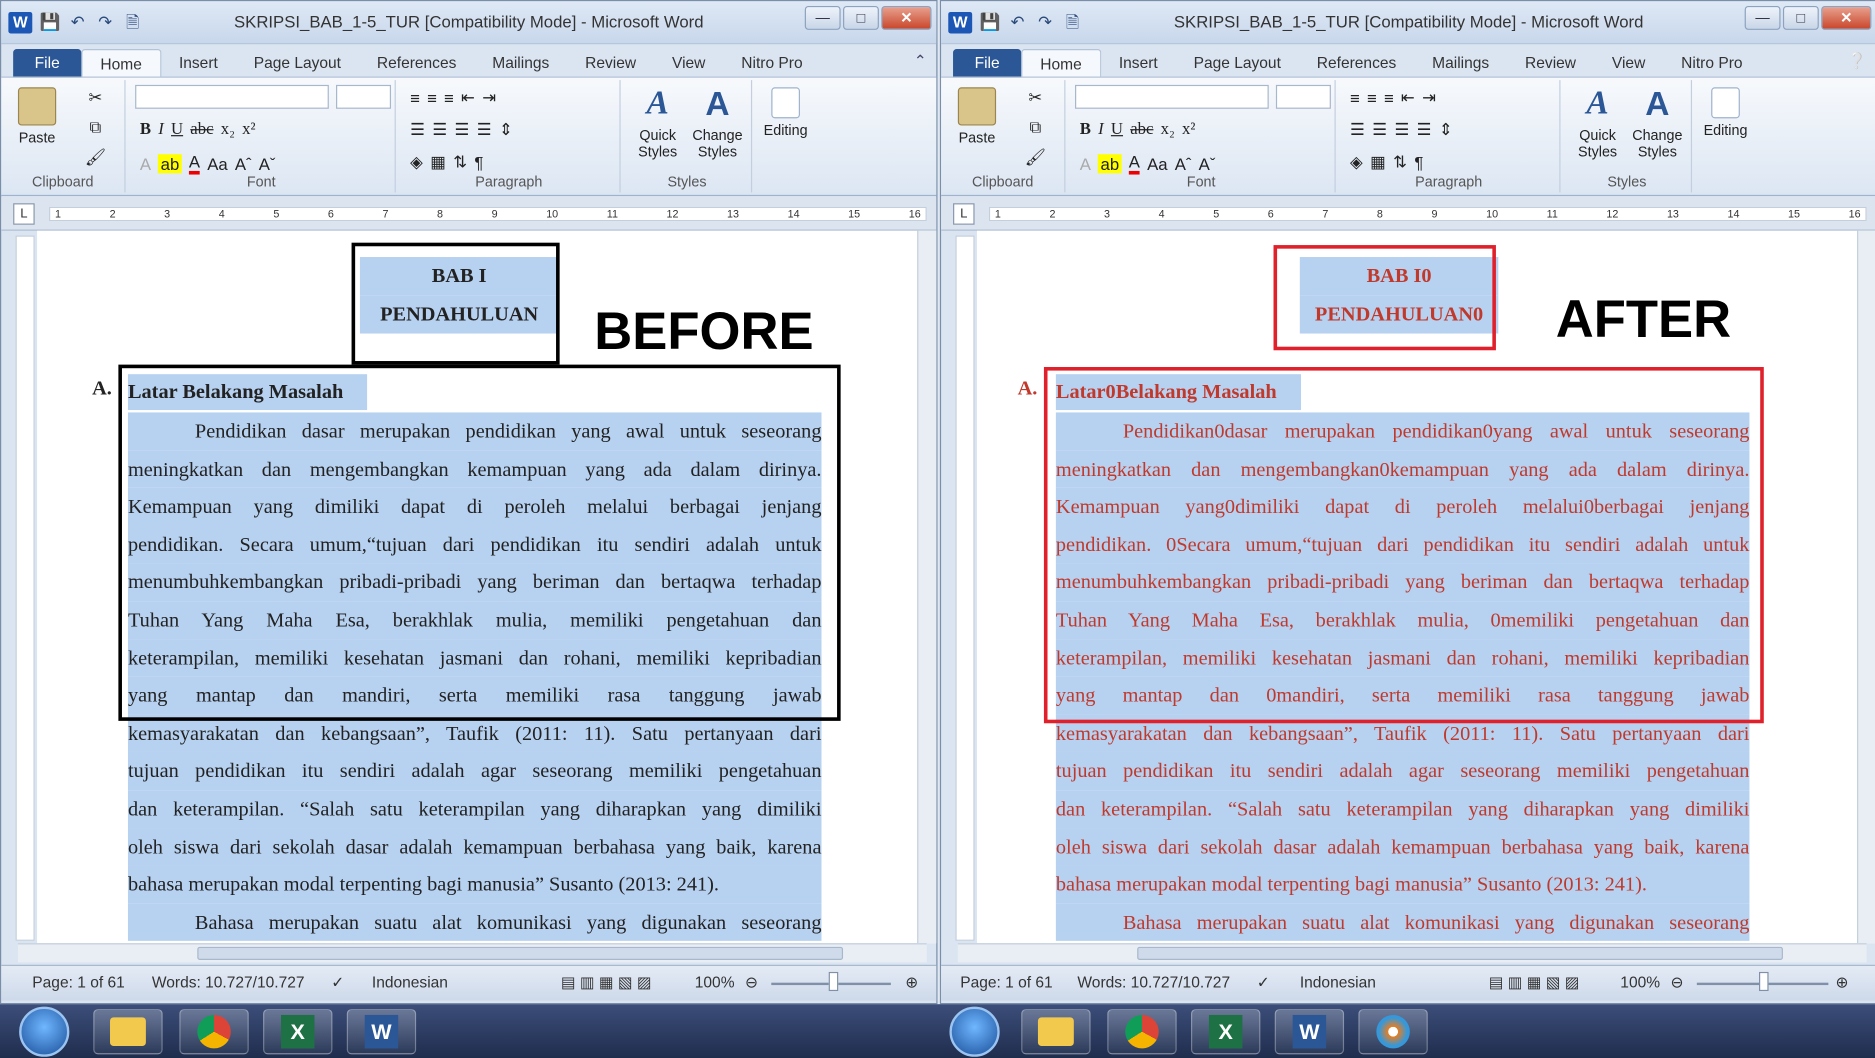 The height and width of the screenshot is (1058, 1875). I want to click on subscript-icon: x₂, so click(228, 130).